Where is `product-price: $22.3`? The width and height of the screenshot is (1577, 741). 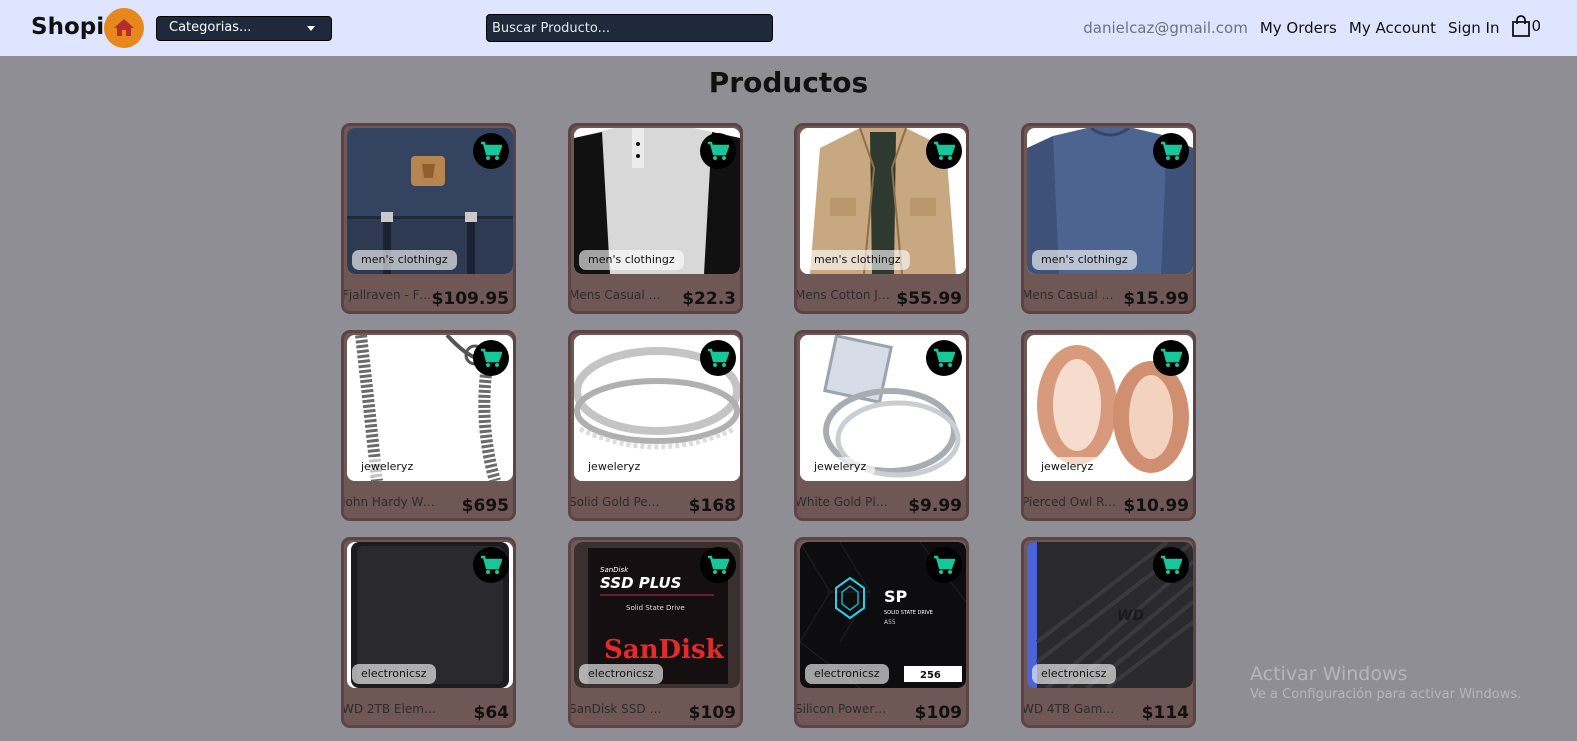 product-price: $22.3 is located at coordinates (709, 299).